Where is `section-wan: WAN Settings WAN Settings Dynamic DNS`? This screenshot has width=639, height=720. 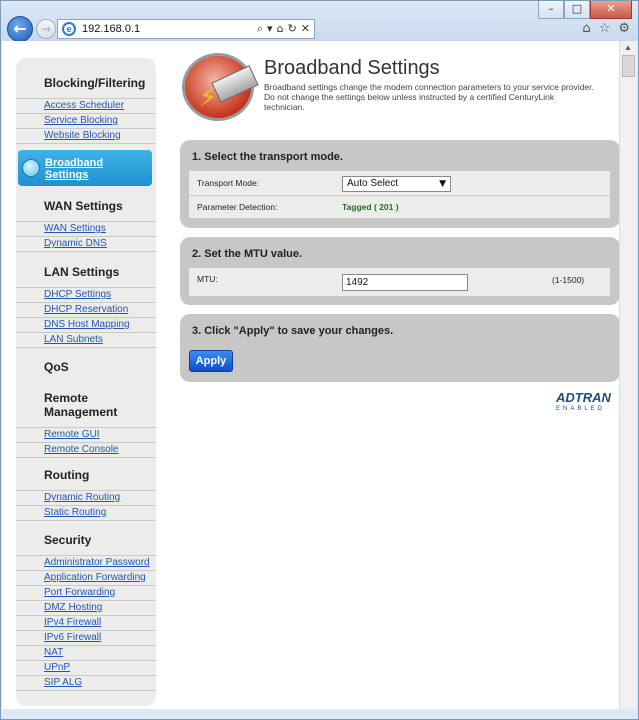 section-wan: WAN Settings WAN Settings Dynamic DNS is located at coordinates (86, 225).